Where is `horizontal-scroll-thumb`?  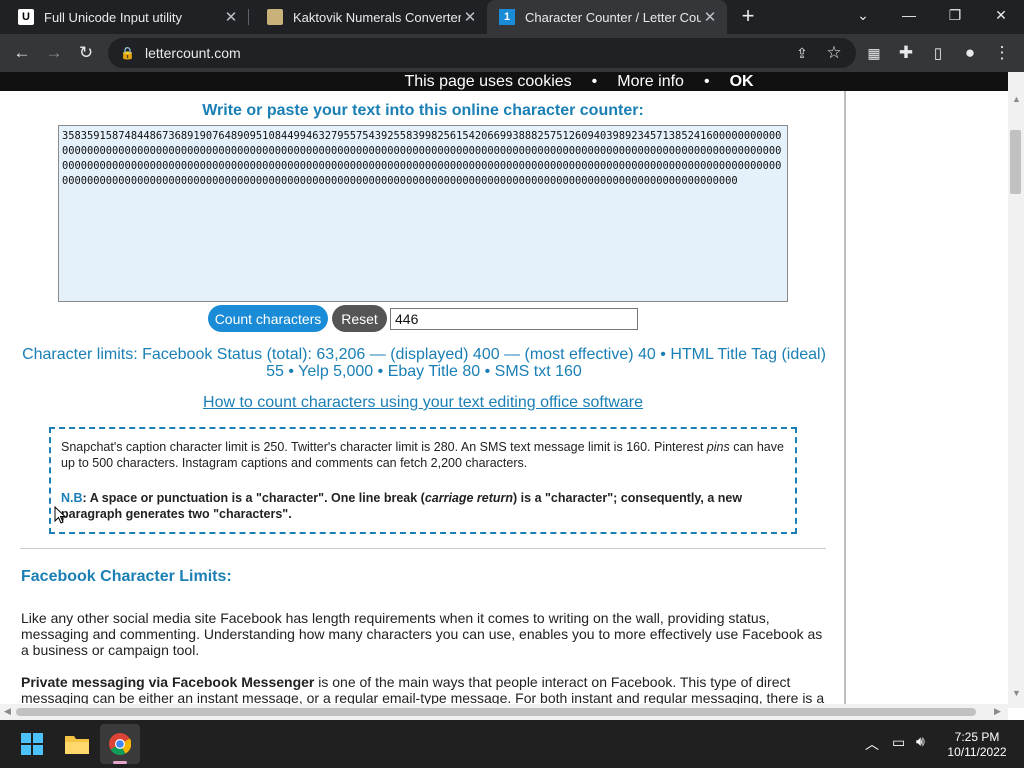 horizontal-scroll-thumb is located at coordinates (496, 712).